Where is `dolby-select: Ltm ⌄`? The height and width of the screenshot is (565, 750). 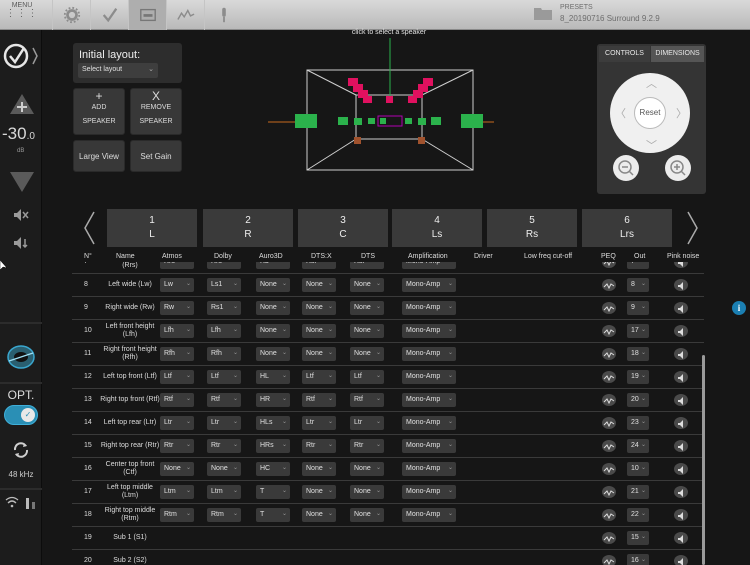
dolby-select: Ltm ⌄ is located at coordinates (224, 492).